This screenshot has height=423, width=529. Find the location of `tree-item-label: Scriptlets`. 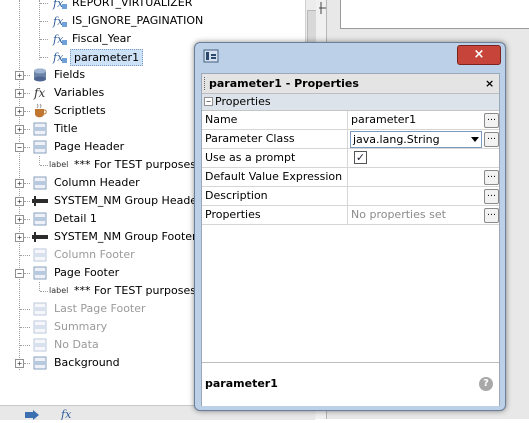

tree-item-label: Scriptlets is located at coordinates (80, 110).